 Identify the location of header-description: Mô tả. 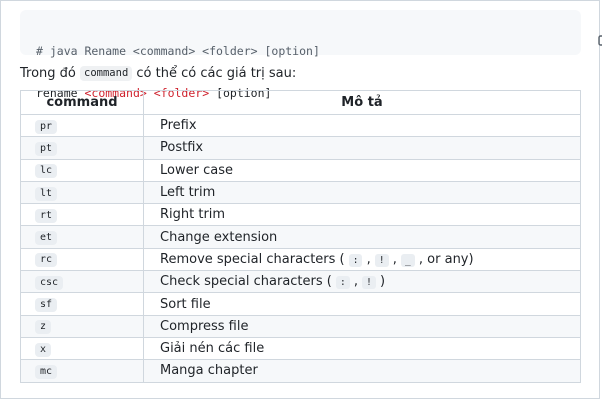
(362, 102).